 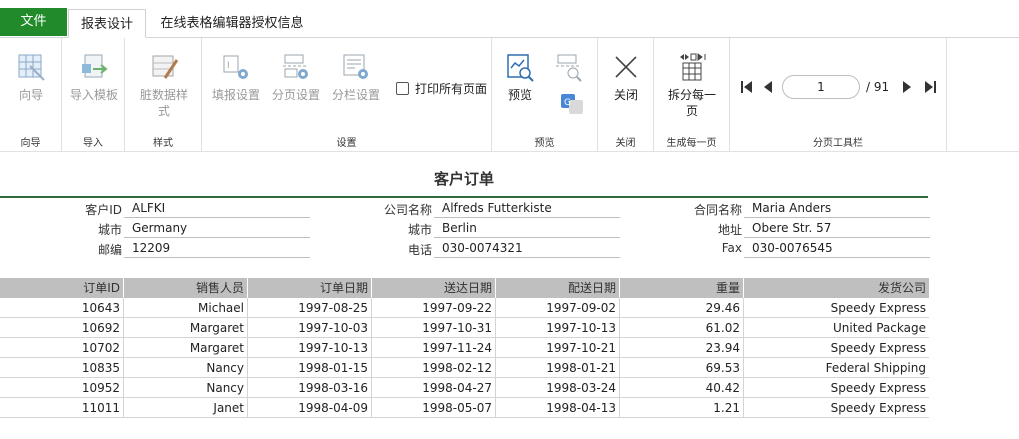 What do you see at coordinates (747, 87) in the screenshot?
I see `first-page-icon` at bounding box center [747, 87].